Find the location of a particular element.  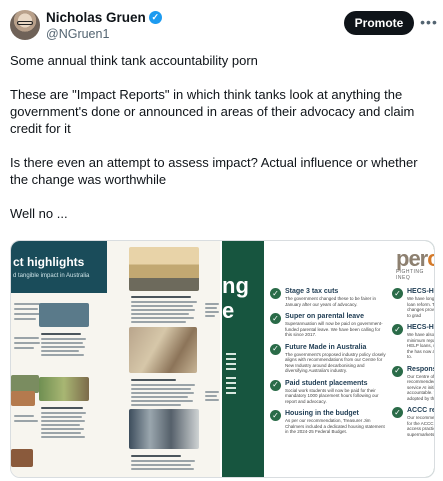

report-heading: ct highlights is located at coordinates (49, 262).